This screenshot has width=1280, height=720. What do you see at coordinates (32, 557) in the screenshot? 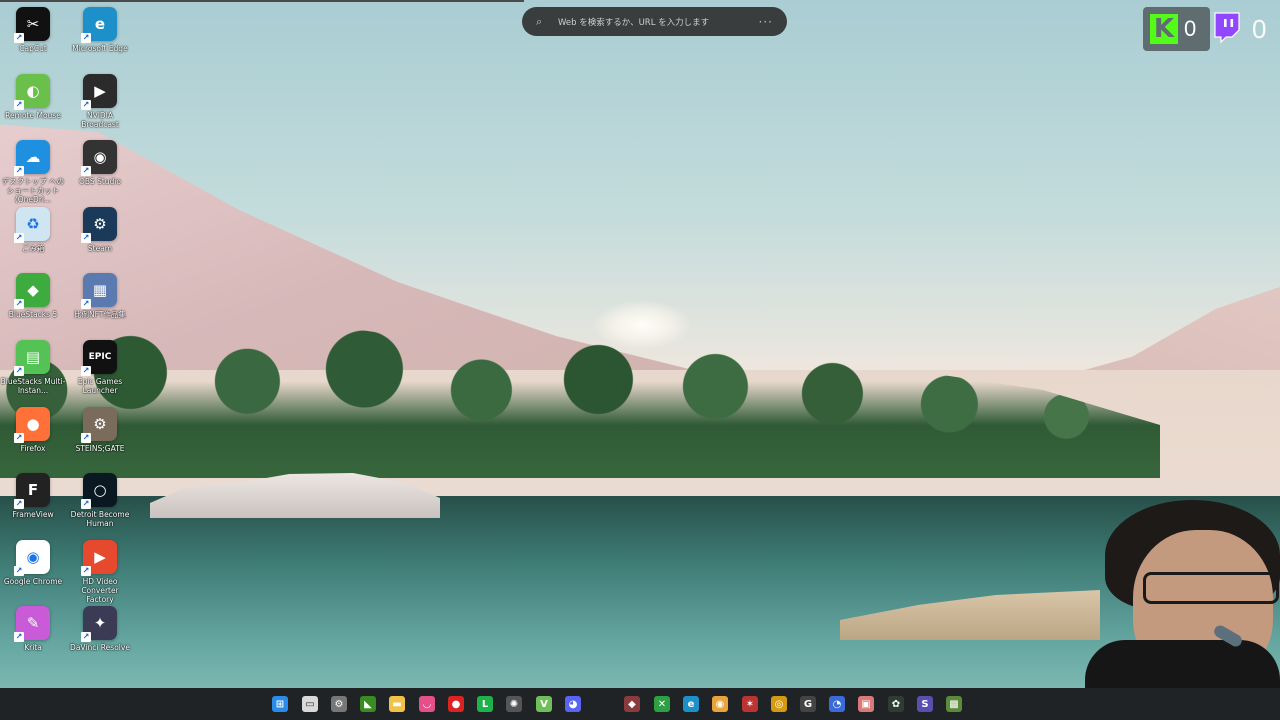
I see `chrome-icon: ◉ ↗` at bounding box center [32, 557].